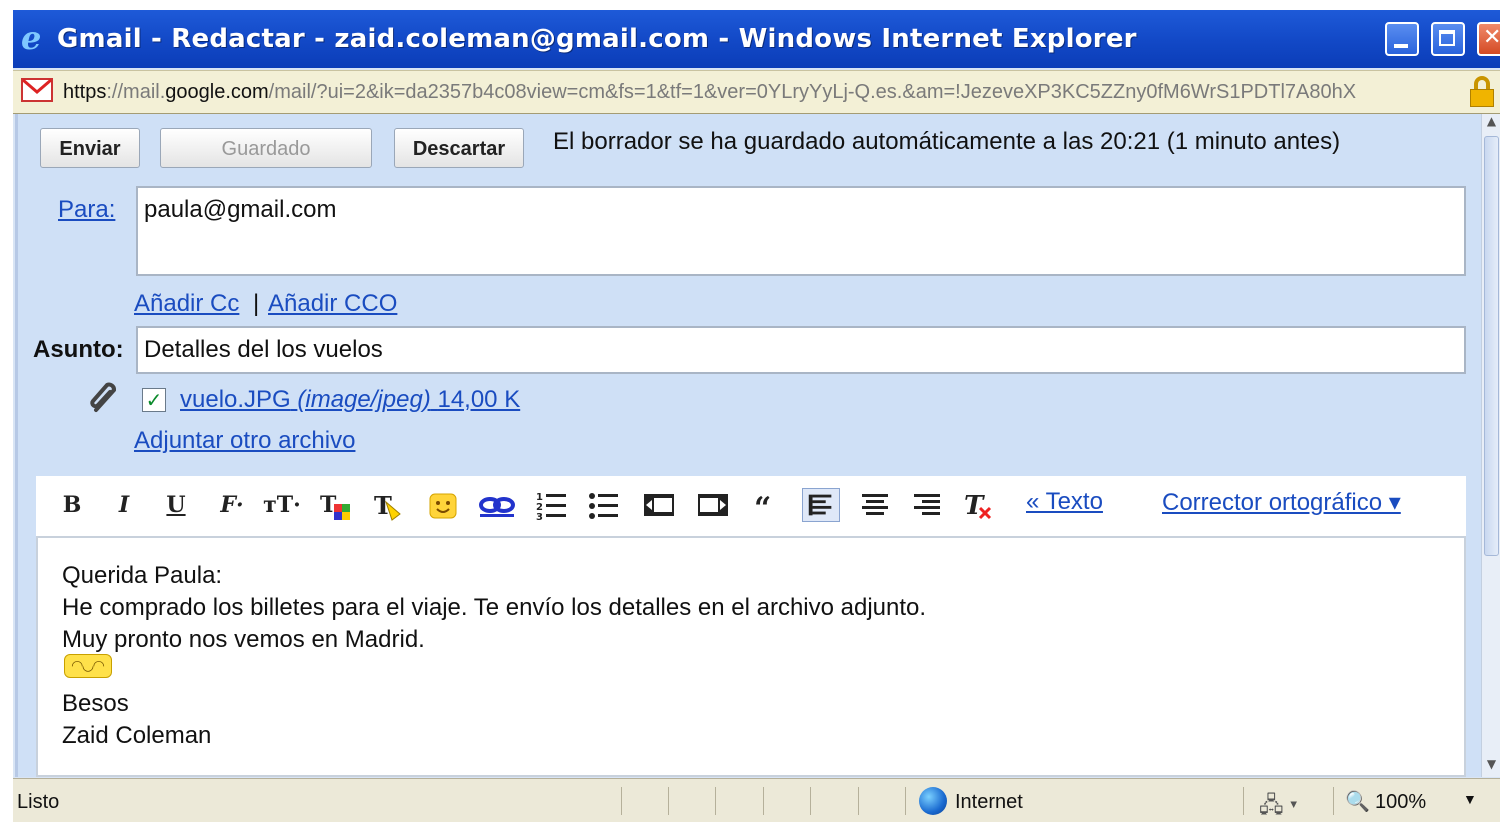 The height and width of the screenshot is (826, 1500). What do you see at coordinates (1448, 39) in the screenshot?
I see `maximize-button` at bounding box center [1448, 39].